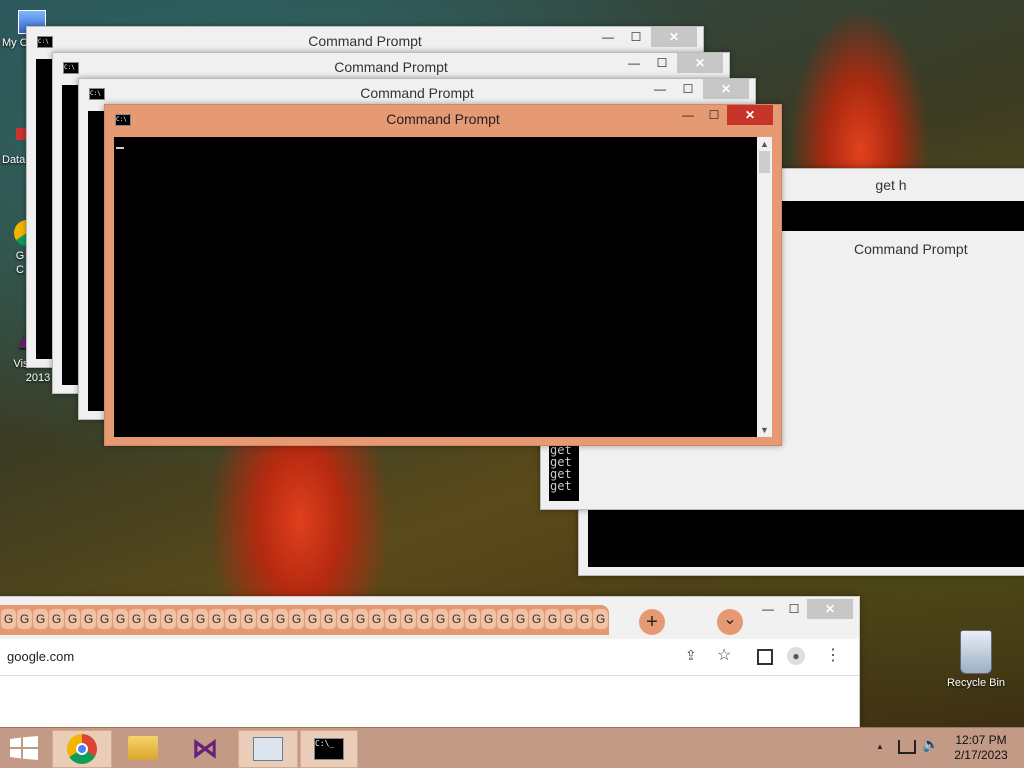 Image resolution: width=1024 pixels, height=768 pixels. What do you see at coordinates (907, 747) in the screenshot?
I see `network-icon` at bounding box center [907, 747].